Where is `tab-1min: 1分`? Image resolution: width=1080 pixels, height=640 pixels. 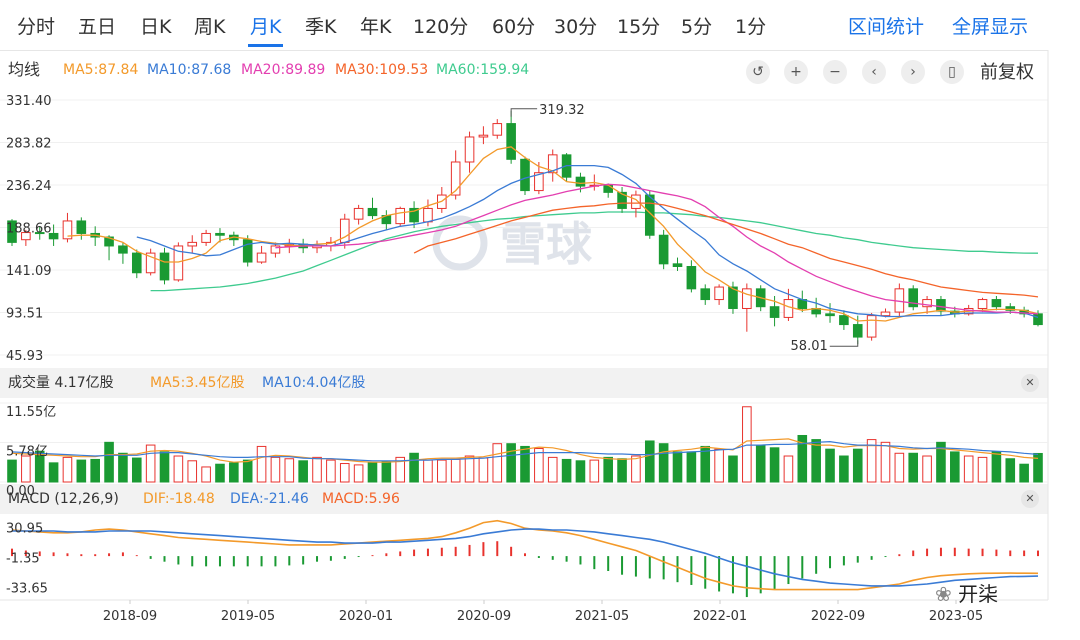
tab-1min: 1分 is located at coordinates (750, 25).